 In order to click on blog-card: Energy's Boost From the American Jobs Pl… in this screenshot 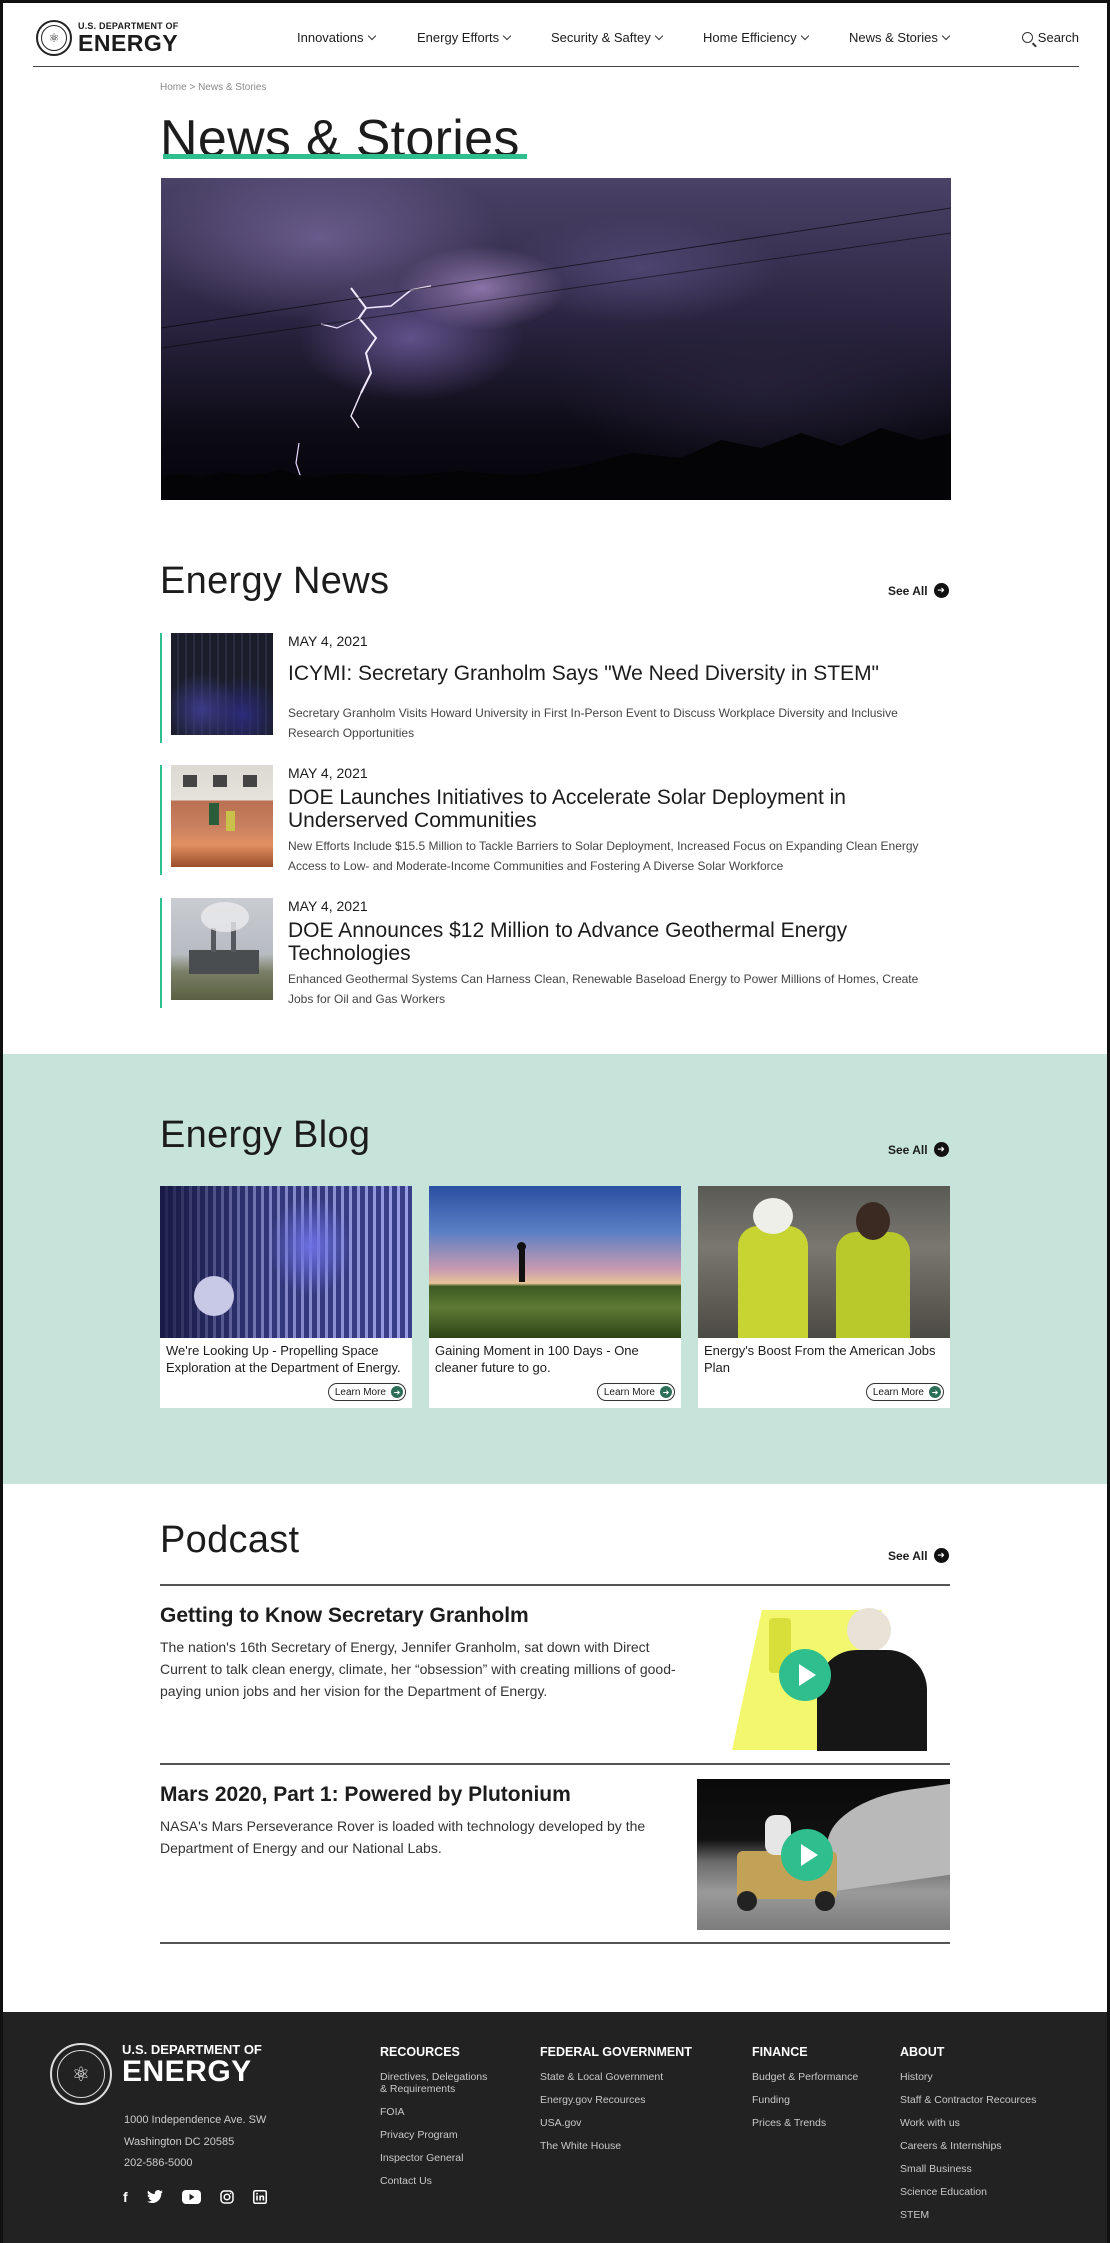, I will do `click(824, 1297)`.